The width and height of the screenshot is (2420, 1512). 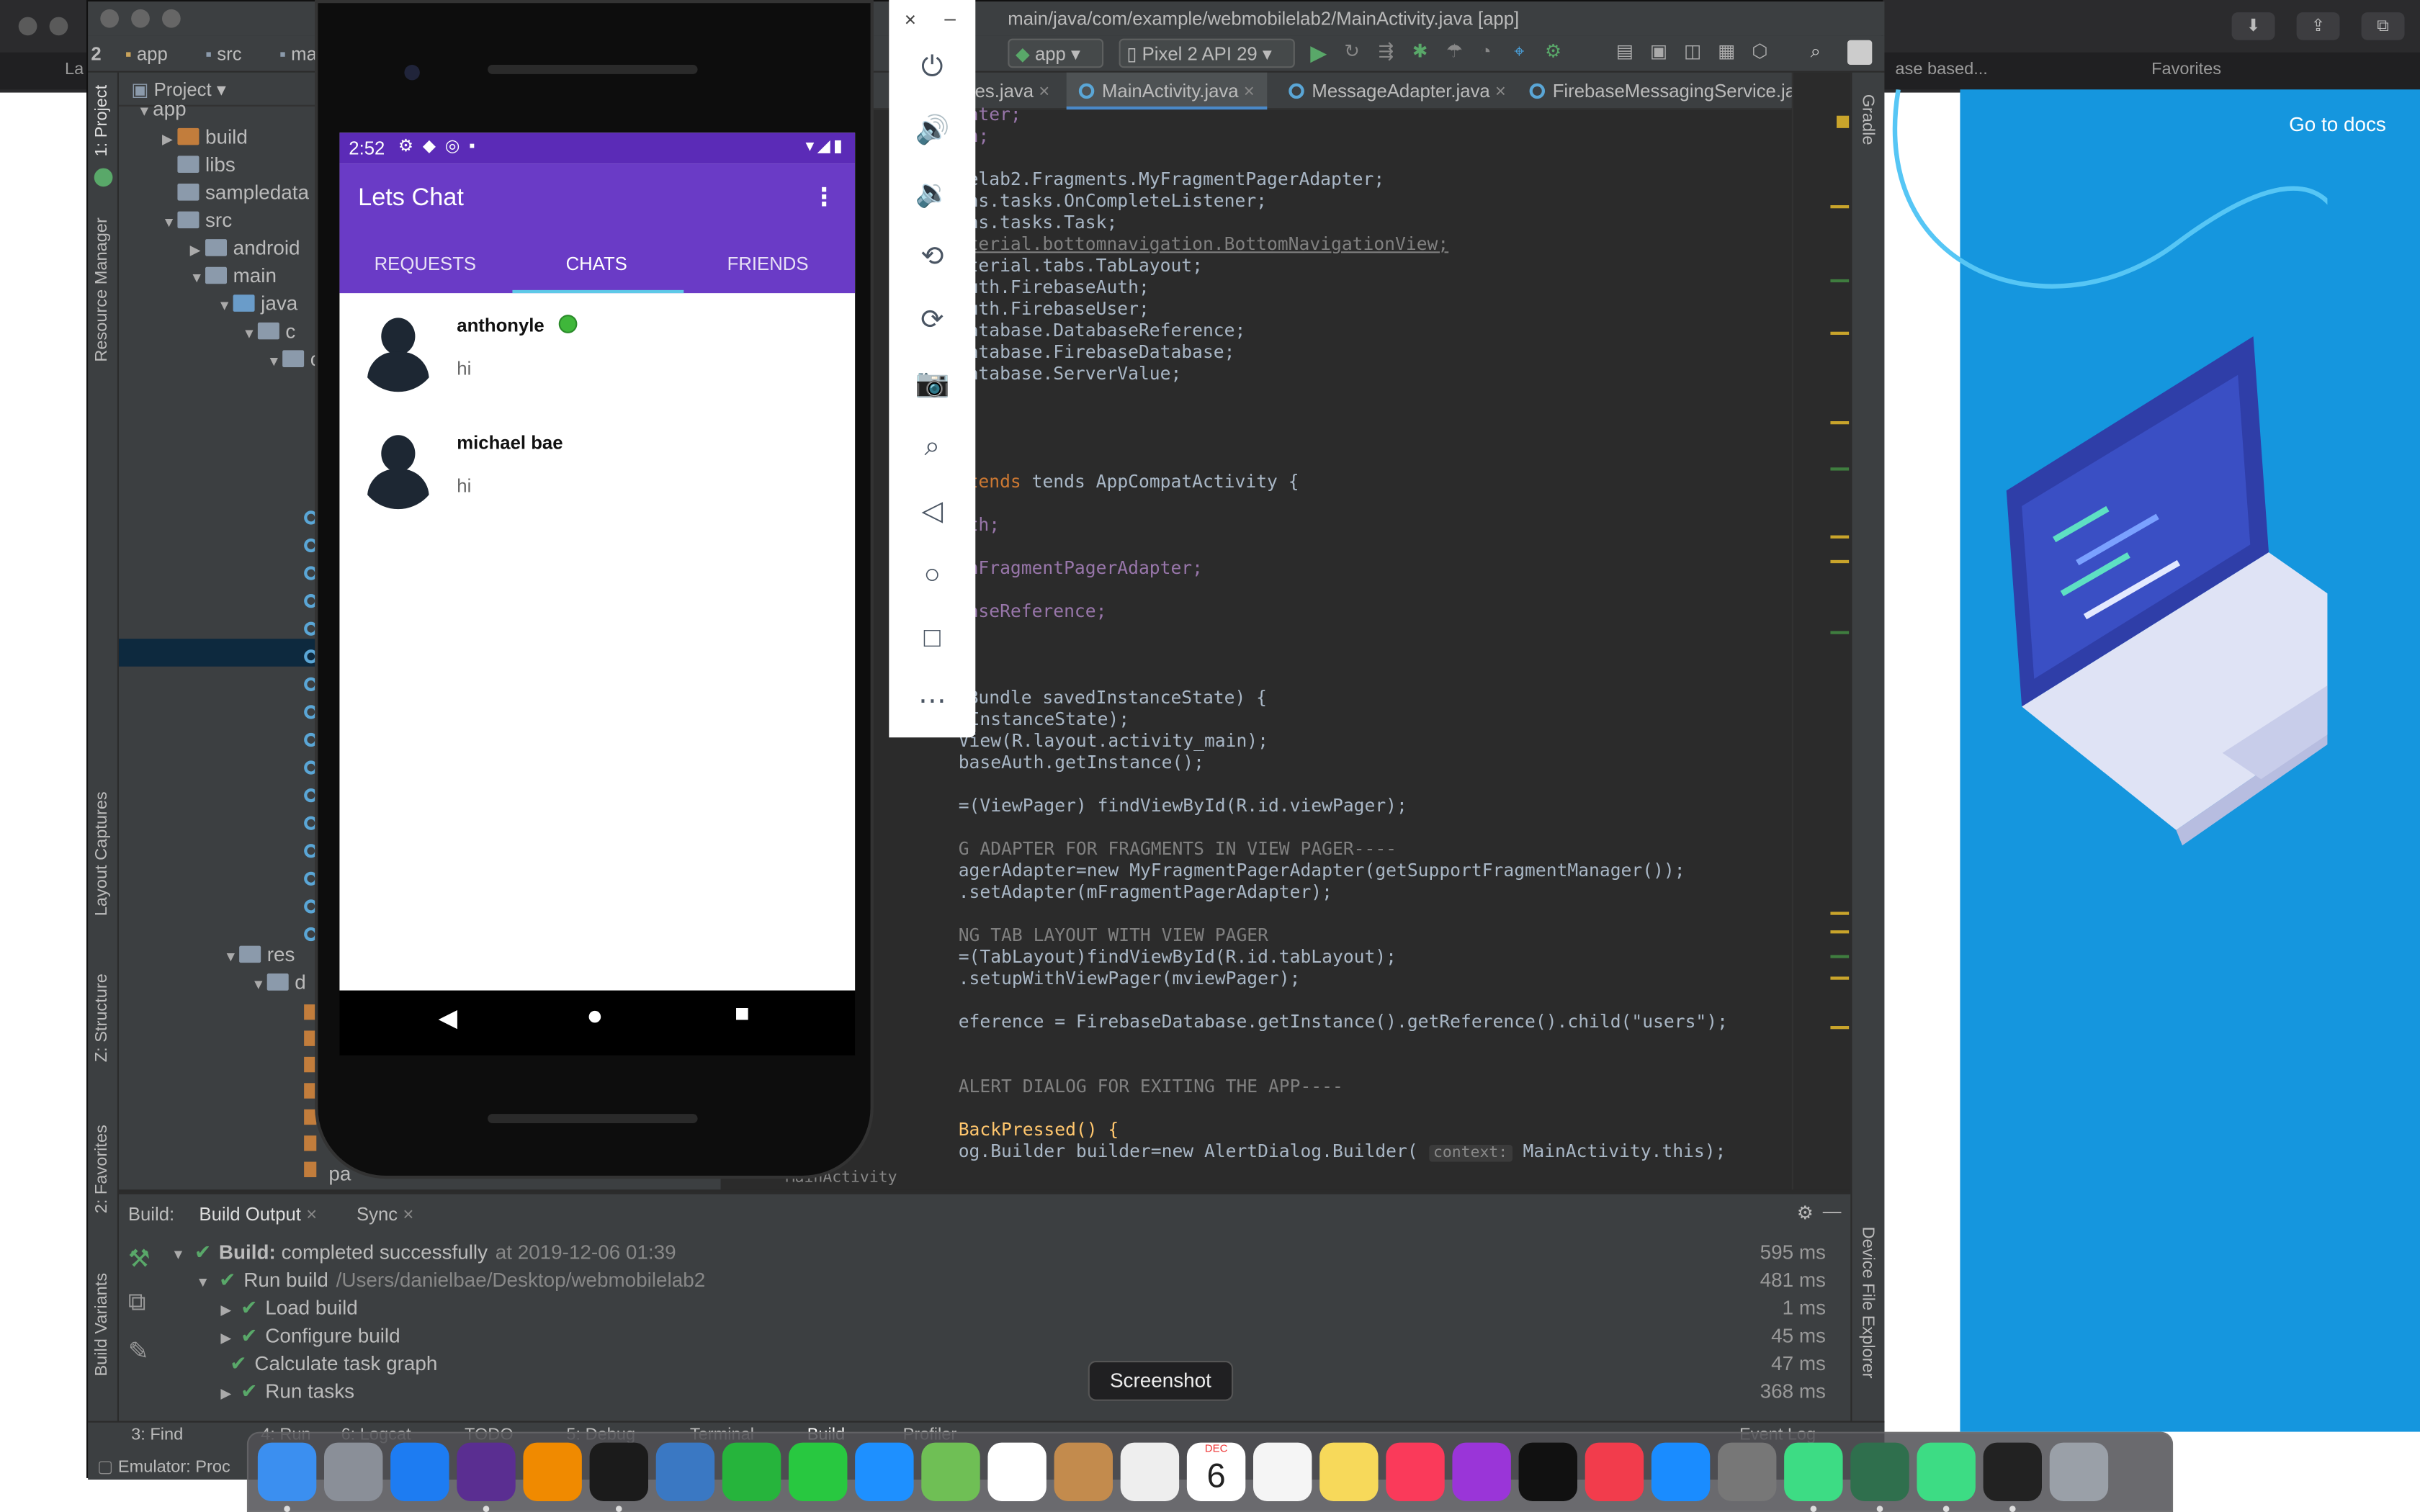 What do you see at coordinates (1868, 1303) in the screenshot?
I see `tool-device-file-explorer: Device File Explorer` at bounding box center [1868, 1303].